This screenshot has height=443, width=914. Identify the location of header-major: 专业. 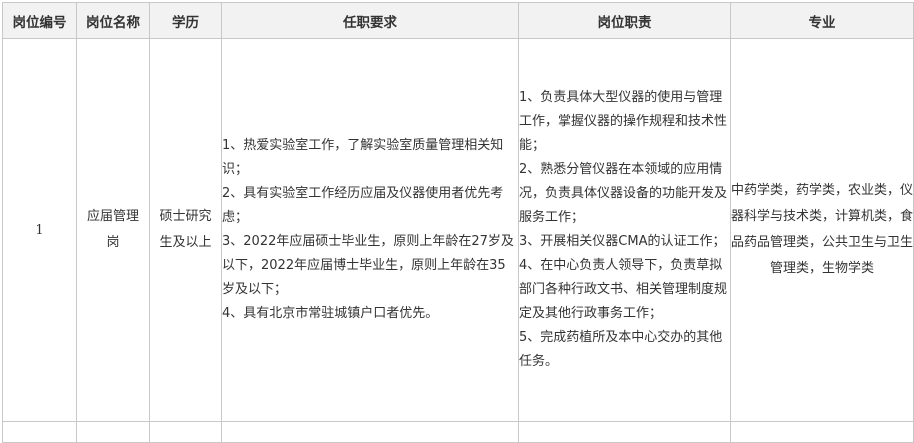
(822, 20).